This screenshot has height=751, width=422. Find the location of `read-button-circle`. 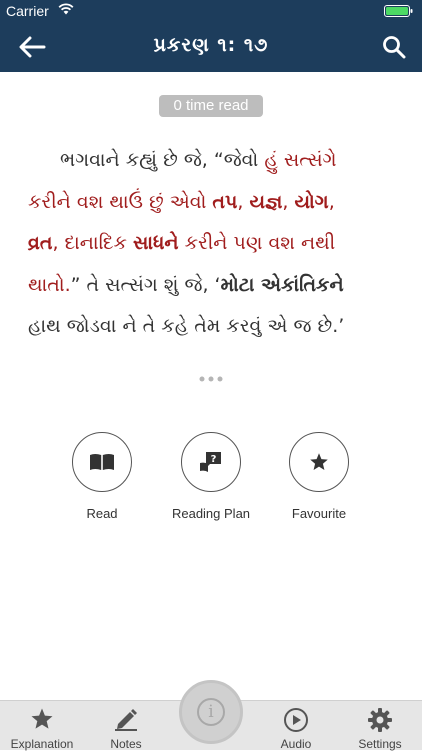

read-button-circle is located at coordinates (102, 462).